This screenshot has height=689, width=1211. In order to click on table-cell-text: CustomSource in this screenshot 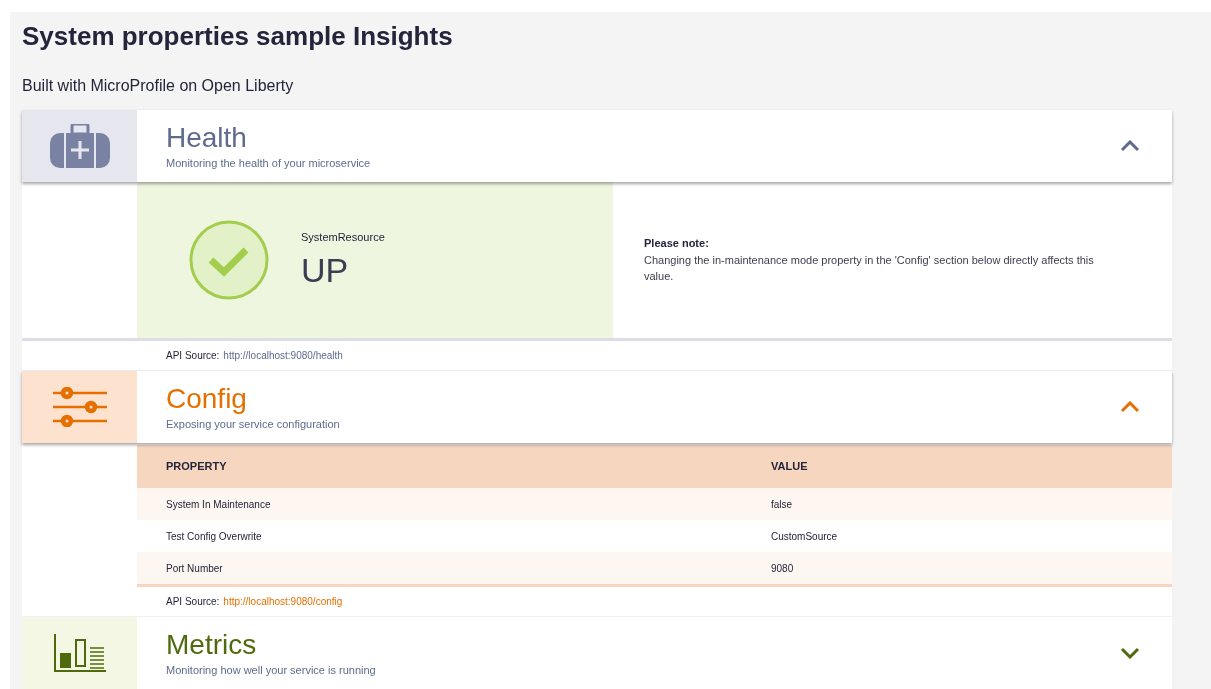, I will do `click(804, 536)`.